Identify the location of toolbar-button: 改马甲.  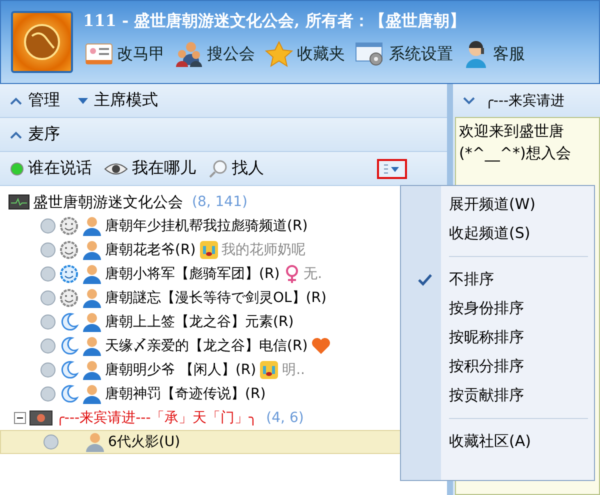
(125, 54).